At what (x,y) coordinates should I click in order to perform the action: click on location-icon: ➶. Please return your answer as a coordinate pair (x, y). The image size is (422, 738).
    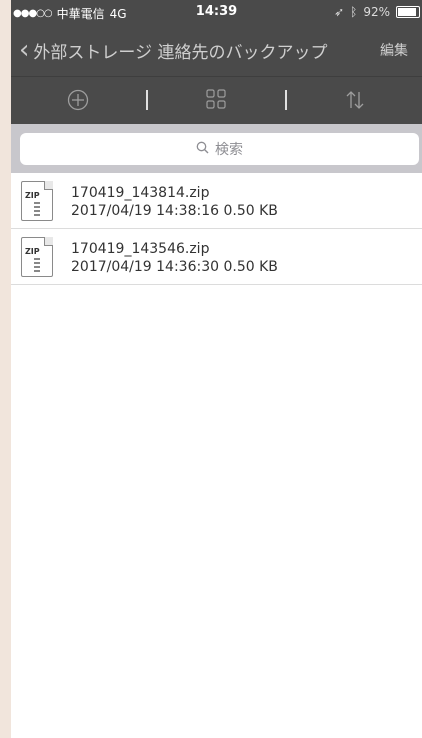
    Looking at the image, I should click on (339, 12).